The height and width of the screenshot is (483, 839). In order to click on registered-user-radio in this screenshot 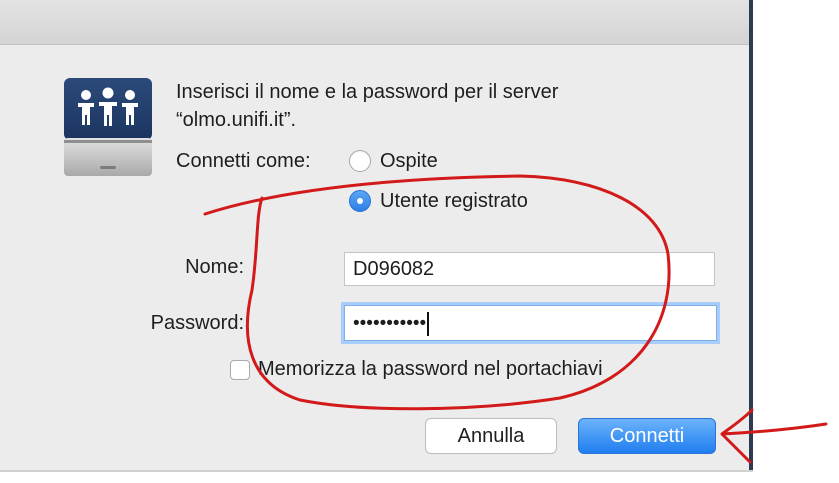, I will do `click(360, 201)`.